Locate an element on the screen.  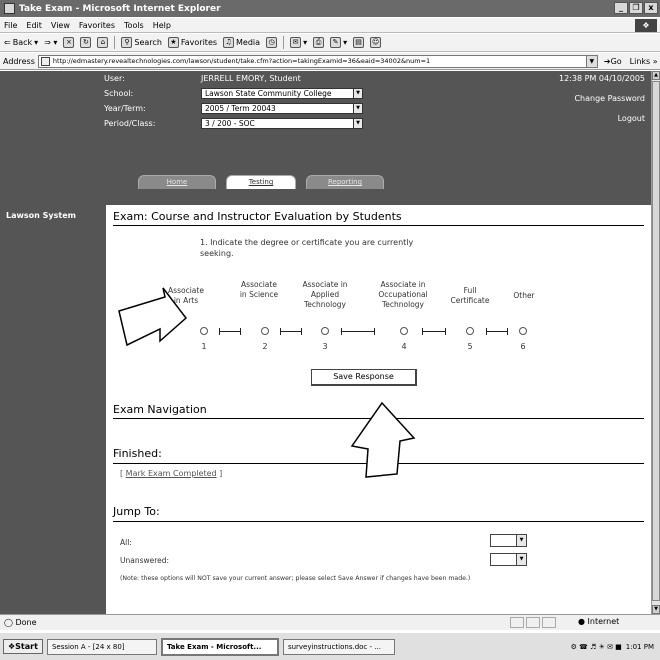
start-button: ❖Start is located at coordinates (23, 646).